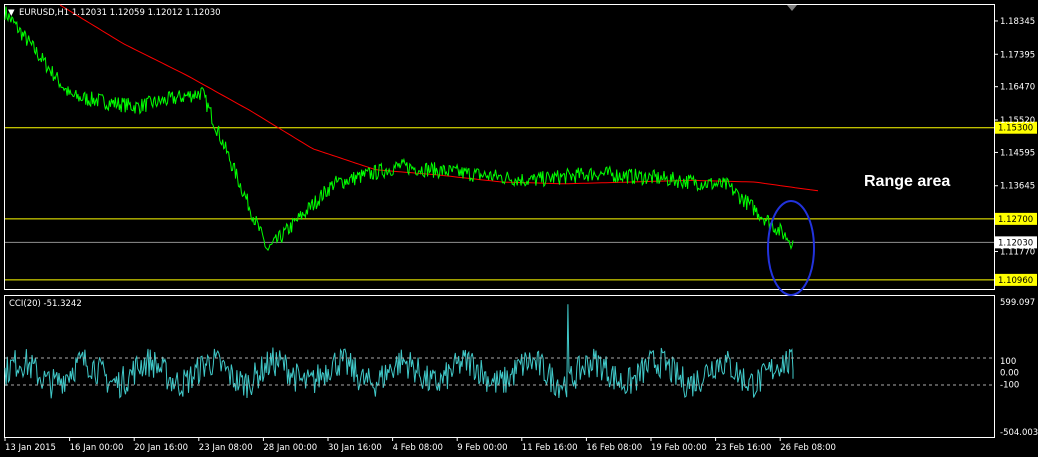  I want to click on time-tick-label: 28 Jan 00:00, so click(290, 448).